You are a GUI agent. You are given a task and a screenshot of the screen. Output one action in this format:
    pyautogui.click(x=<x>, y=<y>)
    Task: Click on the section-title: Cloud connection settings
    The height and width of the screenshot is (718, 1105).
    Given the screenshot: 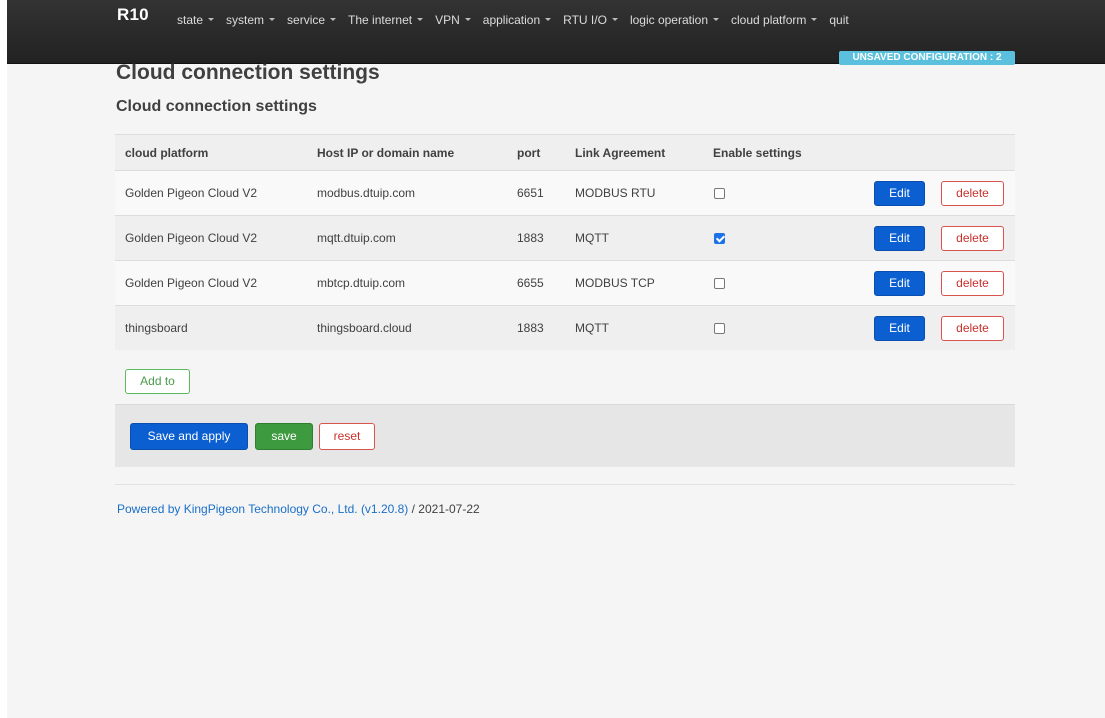 What is the action you would take?
    pyautogui.click(x=216, y=106)
    